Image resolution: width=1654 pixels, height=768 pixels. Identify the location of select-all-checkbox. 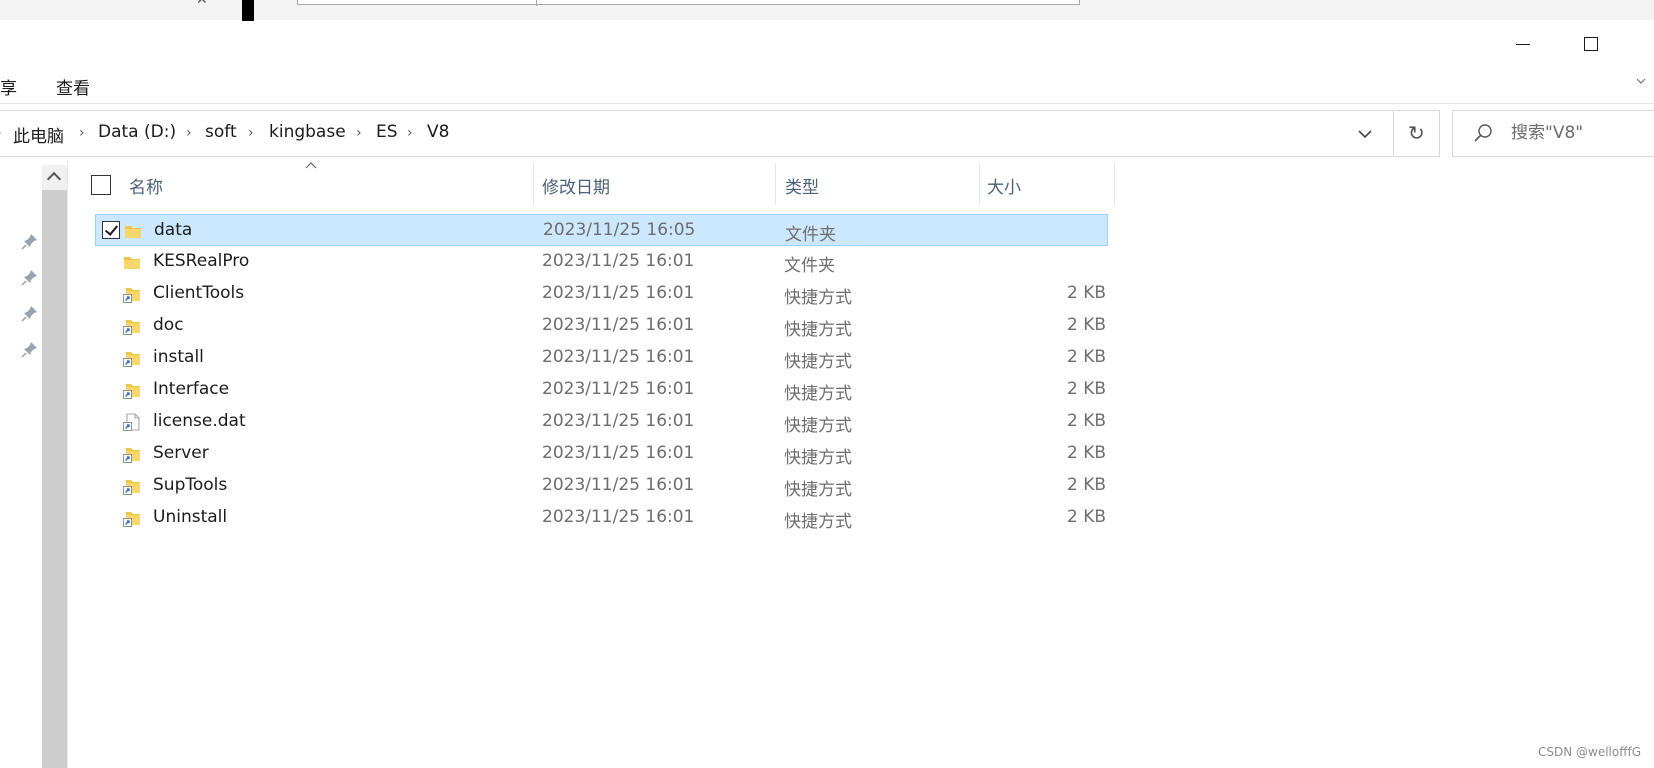
(101, 185).